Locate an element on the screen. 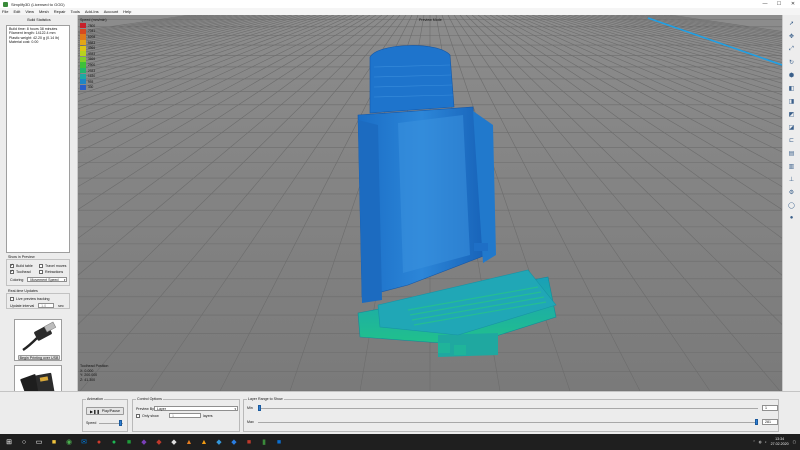 Image resolution: width=800 pixels, height=450 pixels. build-table-checkbox: ✓ is located at coordinates (12, 266).